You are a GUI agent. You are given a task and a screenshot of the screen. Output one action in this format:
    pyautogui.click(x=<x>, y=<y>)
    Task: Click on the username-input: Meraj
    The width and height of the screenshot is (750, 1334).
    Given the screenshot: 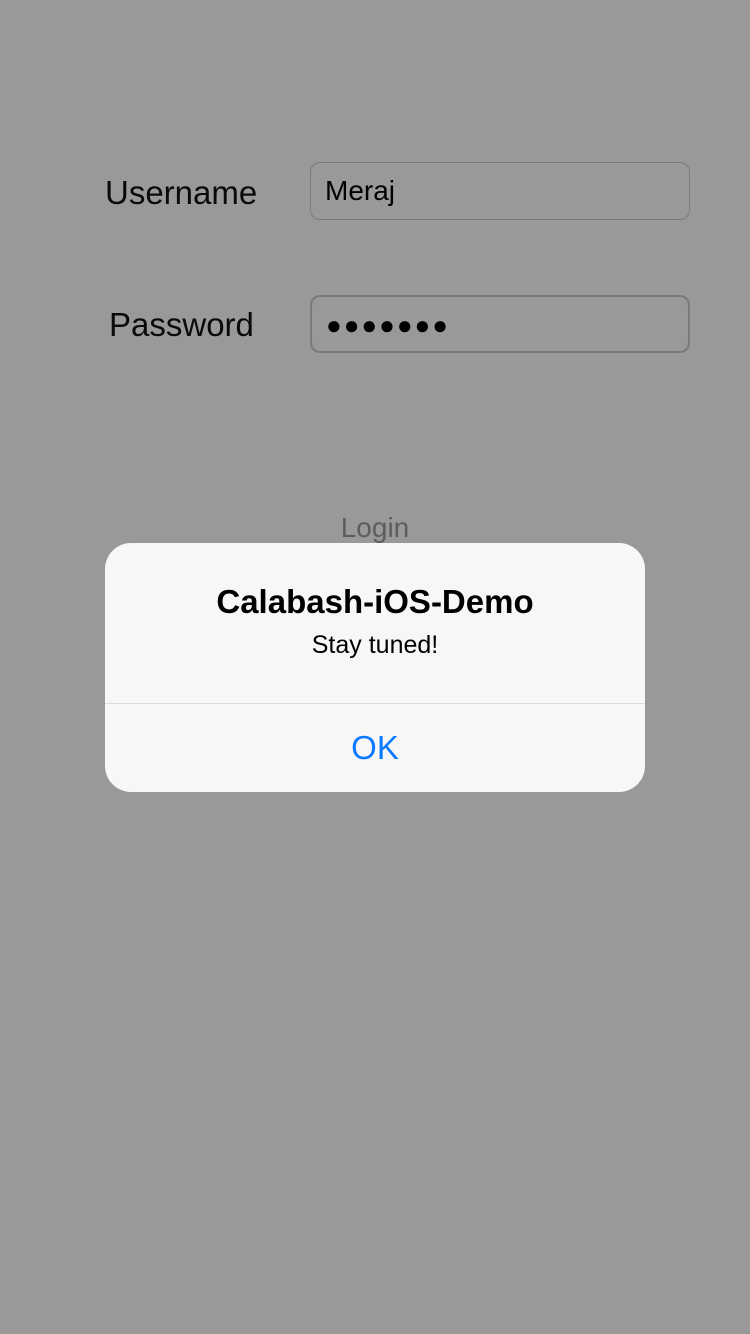 What is the action you would take?
    pyautogui.click(x=500, y=191)
    